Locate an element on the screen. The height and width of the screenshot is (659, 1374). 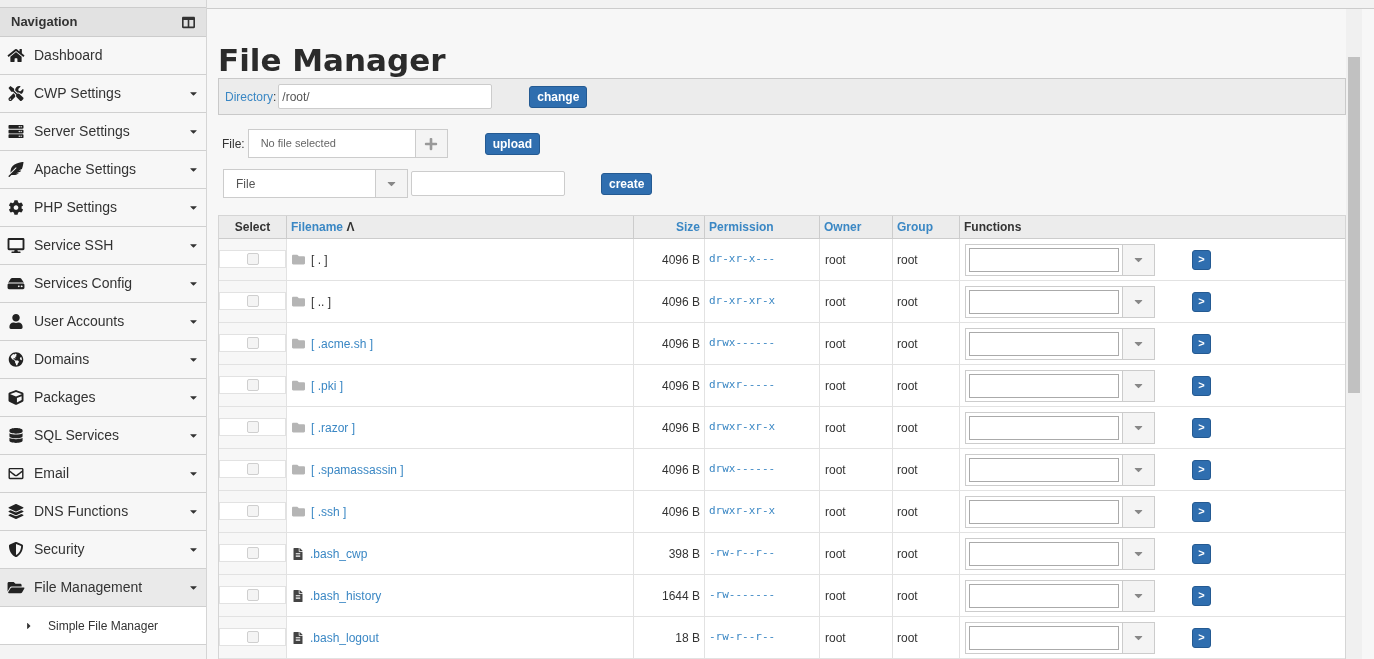
navigation-title: Navigation is located at coordinates (44, 22).